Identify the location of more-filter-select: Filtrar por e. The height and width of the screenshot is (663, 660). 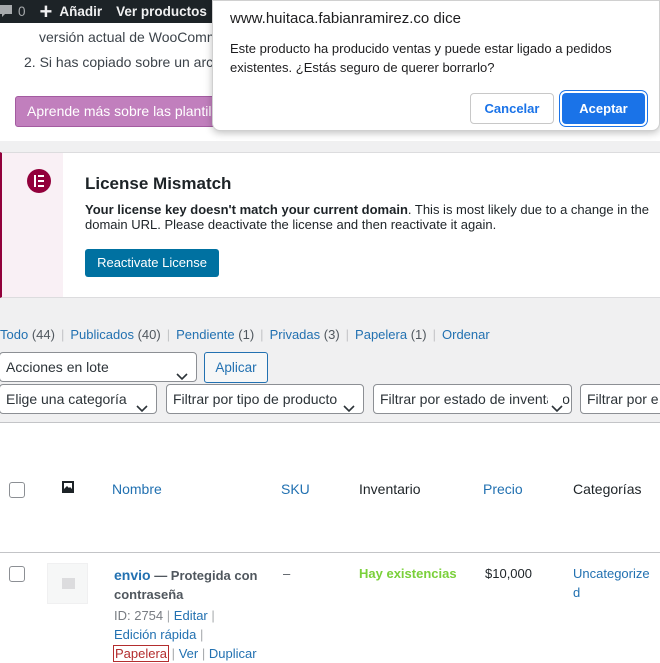
(620, 399).